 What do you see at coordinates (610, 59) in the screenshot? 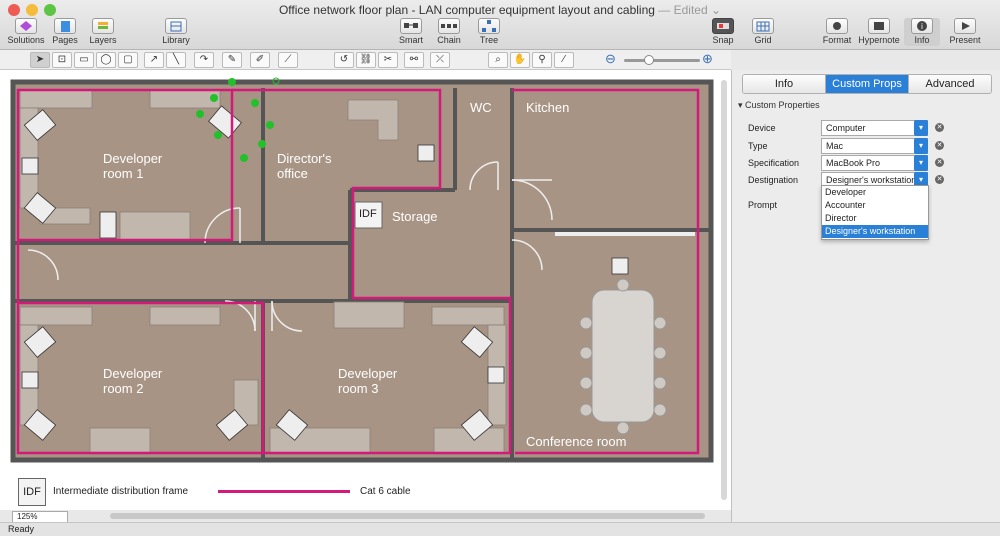
I see `zoom-out-icon: ⊖` at bounding box center [610, 59].